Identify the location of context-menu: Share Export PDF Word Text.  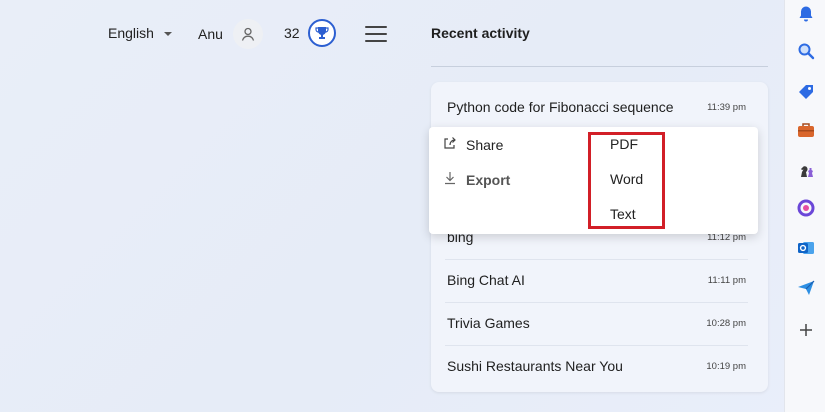
(593, 180).